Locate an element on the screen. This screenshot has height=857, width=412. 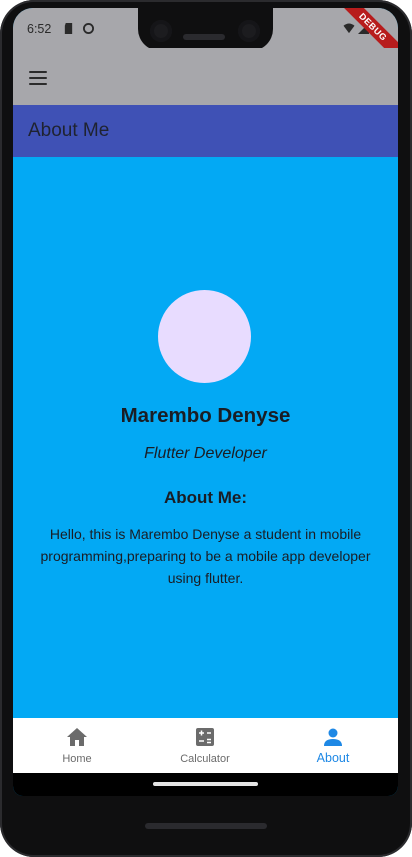
sd-card-icon is located at coordinates (68, 28).